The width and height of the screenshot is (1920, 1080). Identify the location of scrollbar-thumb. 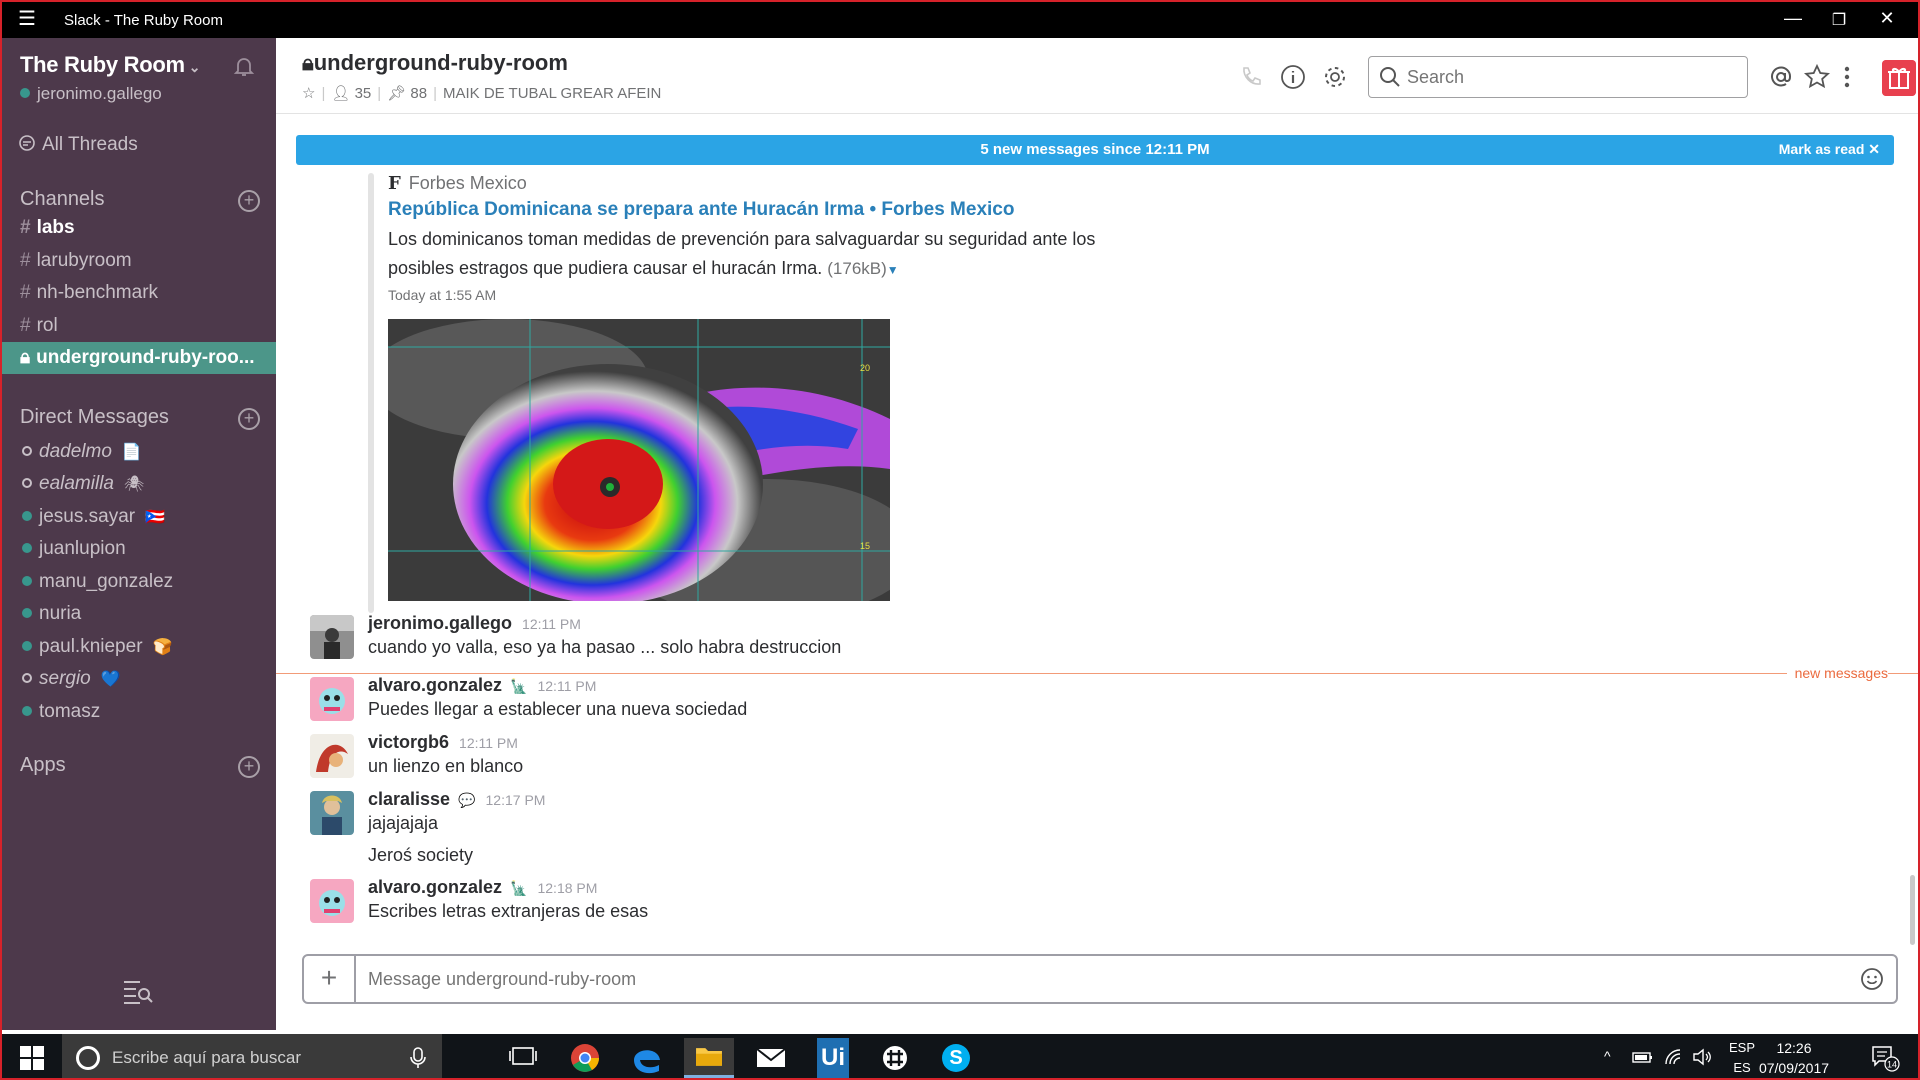
(1912, 910).